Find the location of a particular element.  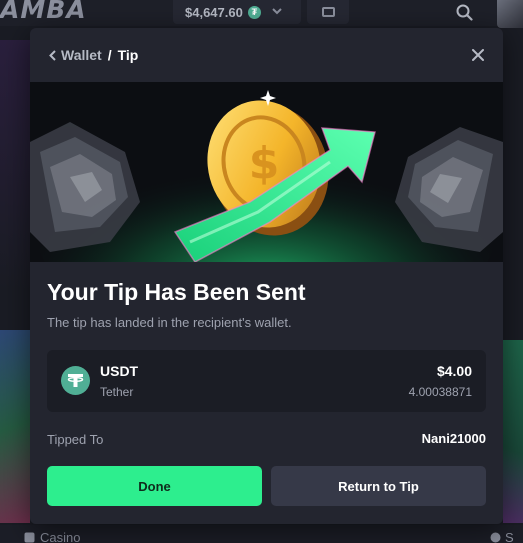

asset-usd-value: $4.00 is located at coordinates (454, 371).